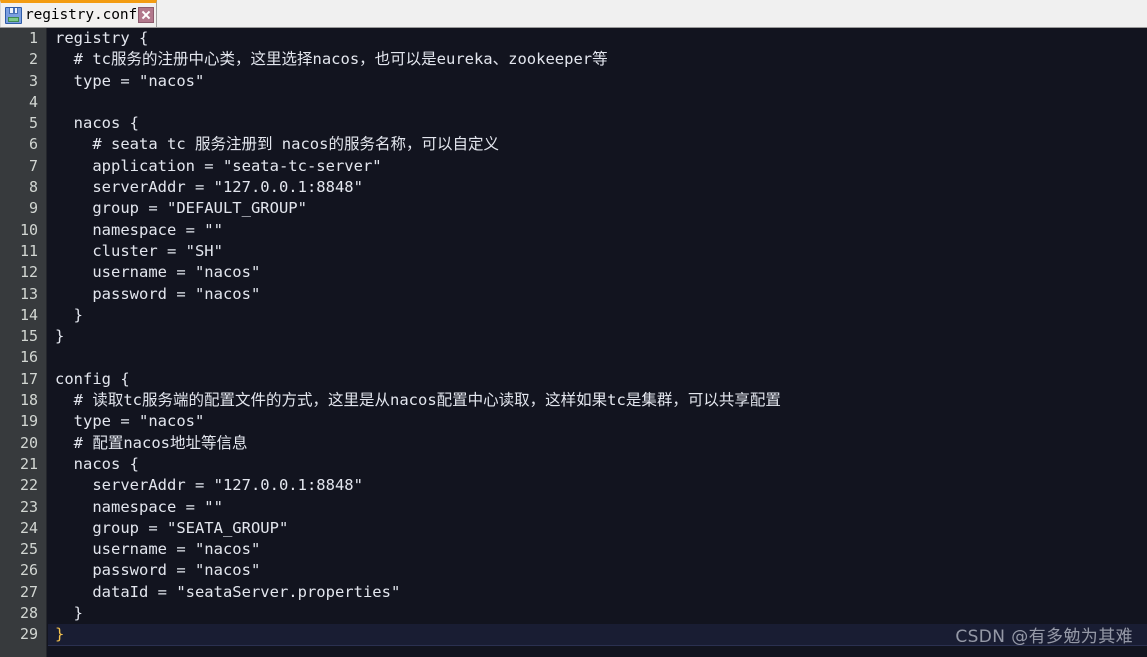 The image size is (1147, 657). I want to click on line-number: 27, so click(28, 591).